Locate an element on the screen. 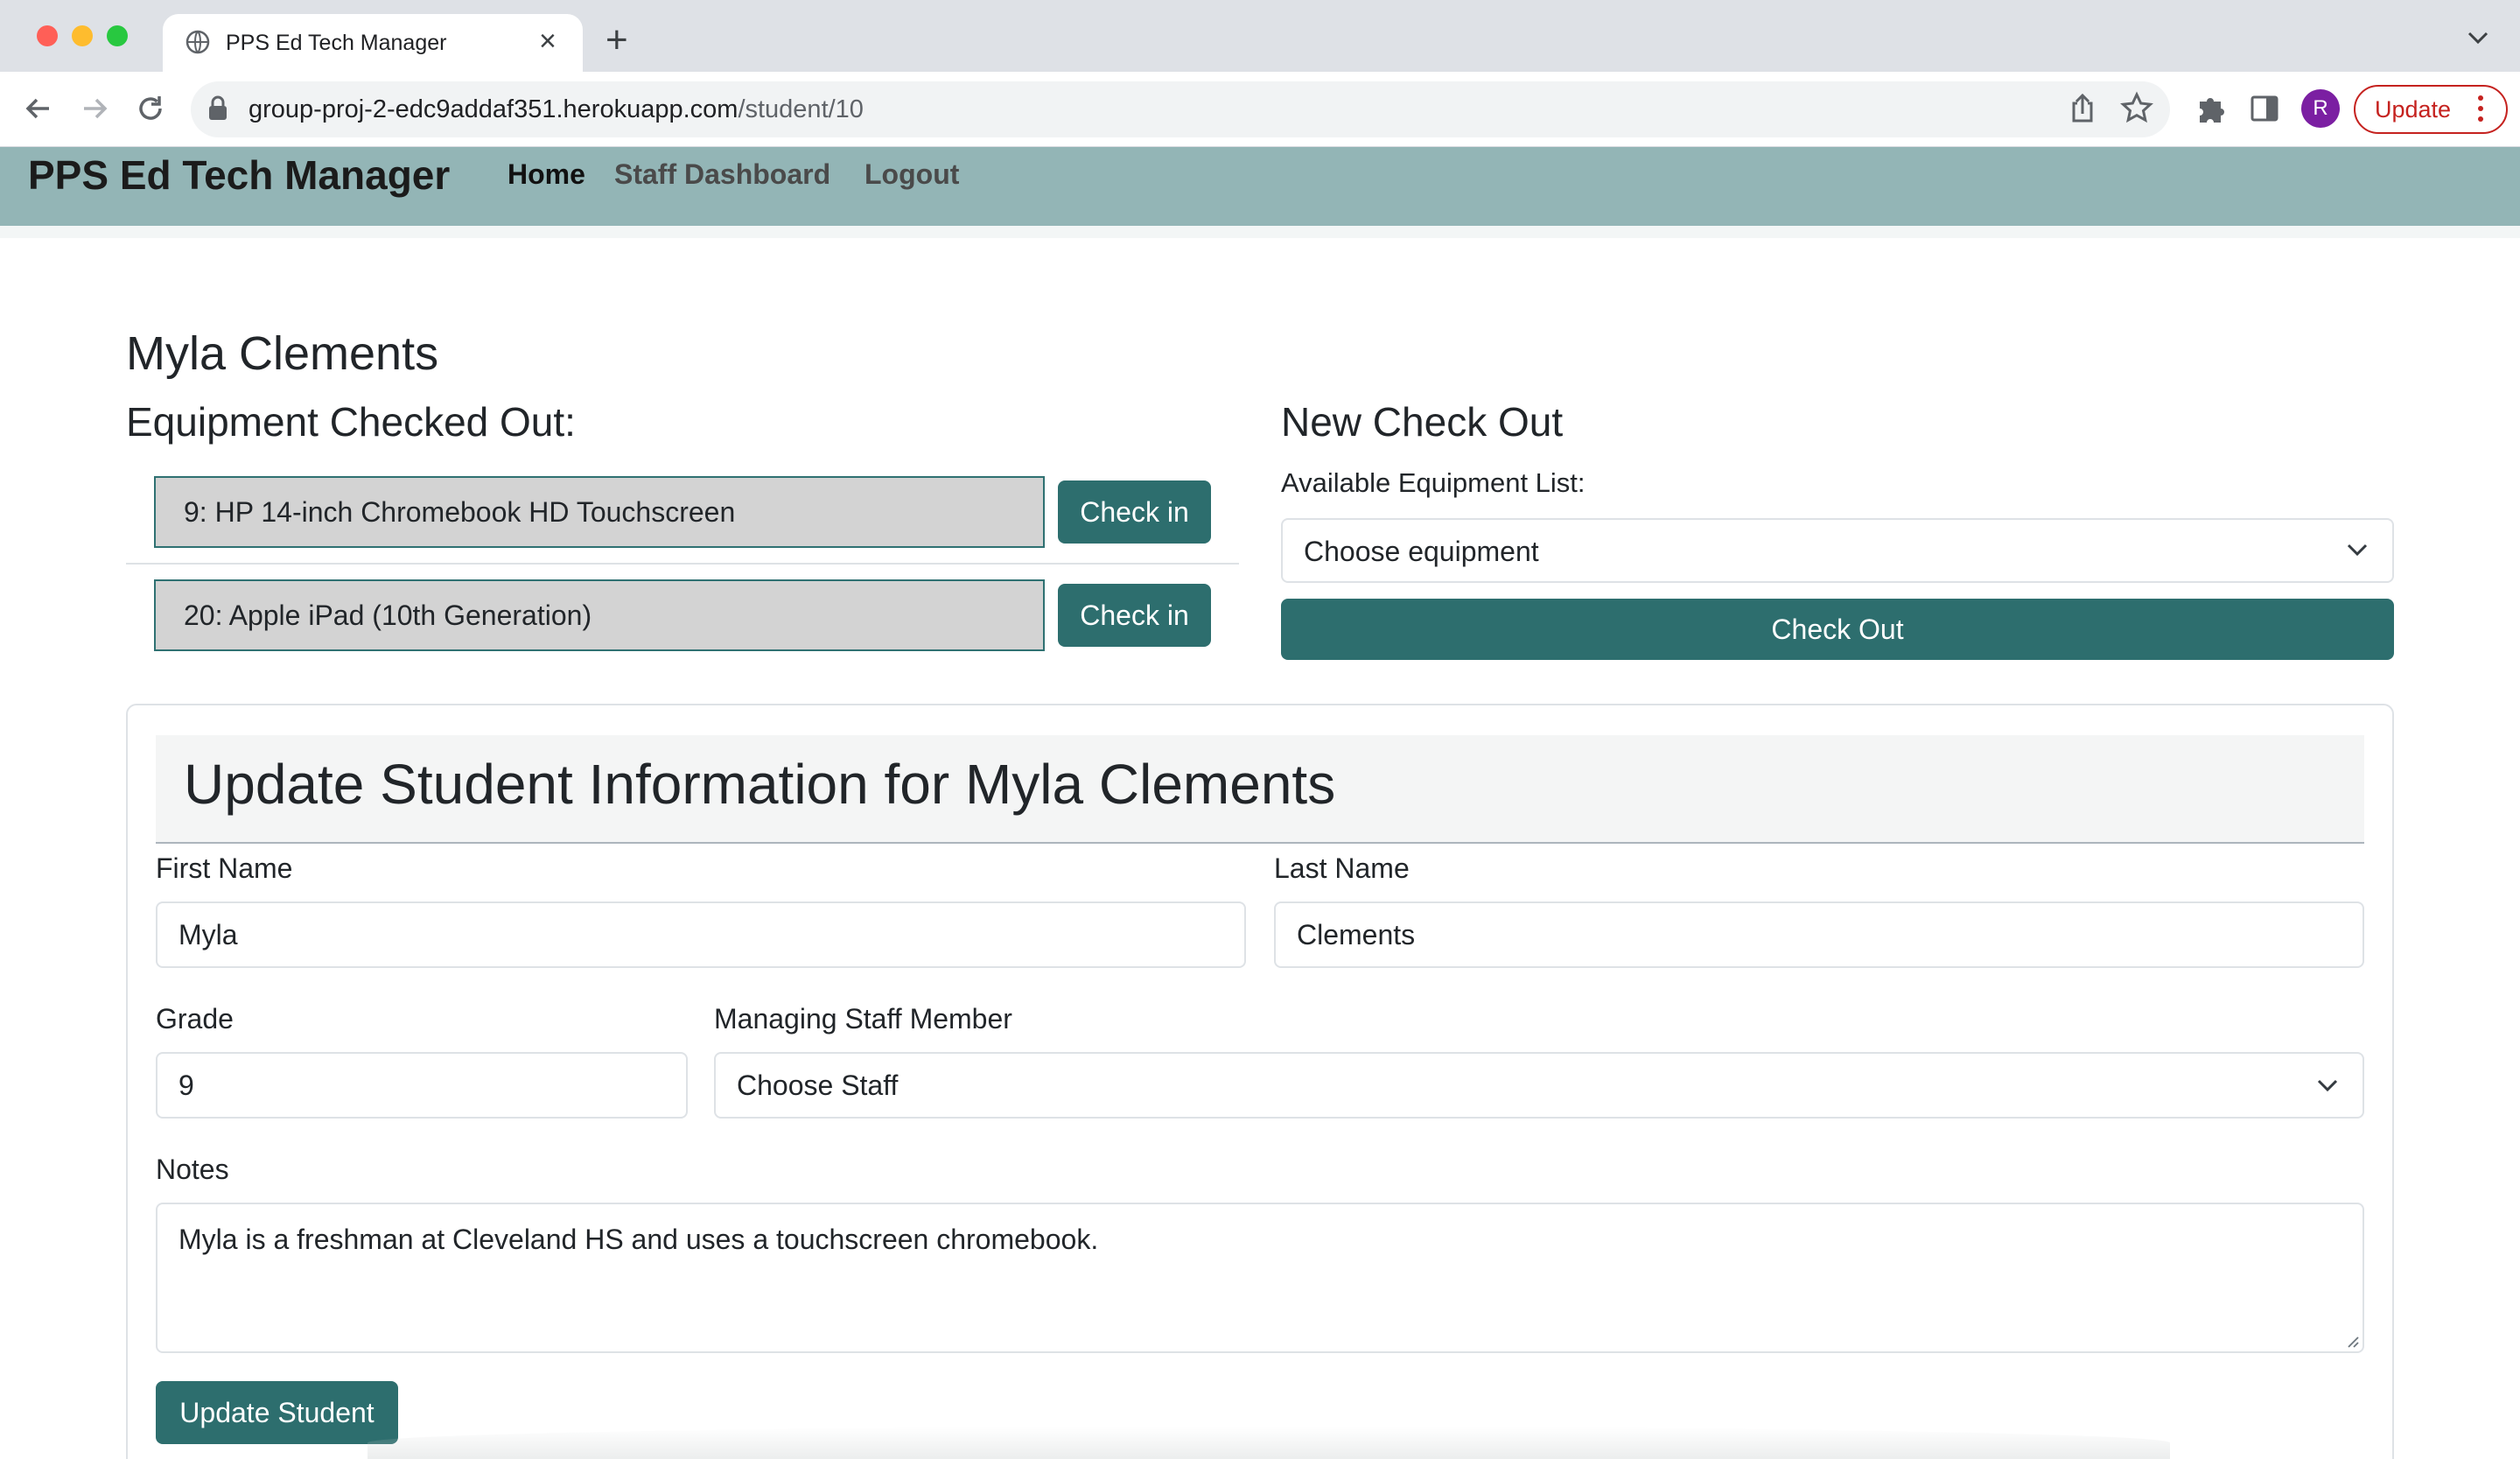 This screenshot has width=2520, height=1459. browser-update-label: Update is located at coordinates (2413, 109).